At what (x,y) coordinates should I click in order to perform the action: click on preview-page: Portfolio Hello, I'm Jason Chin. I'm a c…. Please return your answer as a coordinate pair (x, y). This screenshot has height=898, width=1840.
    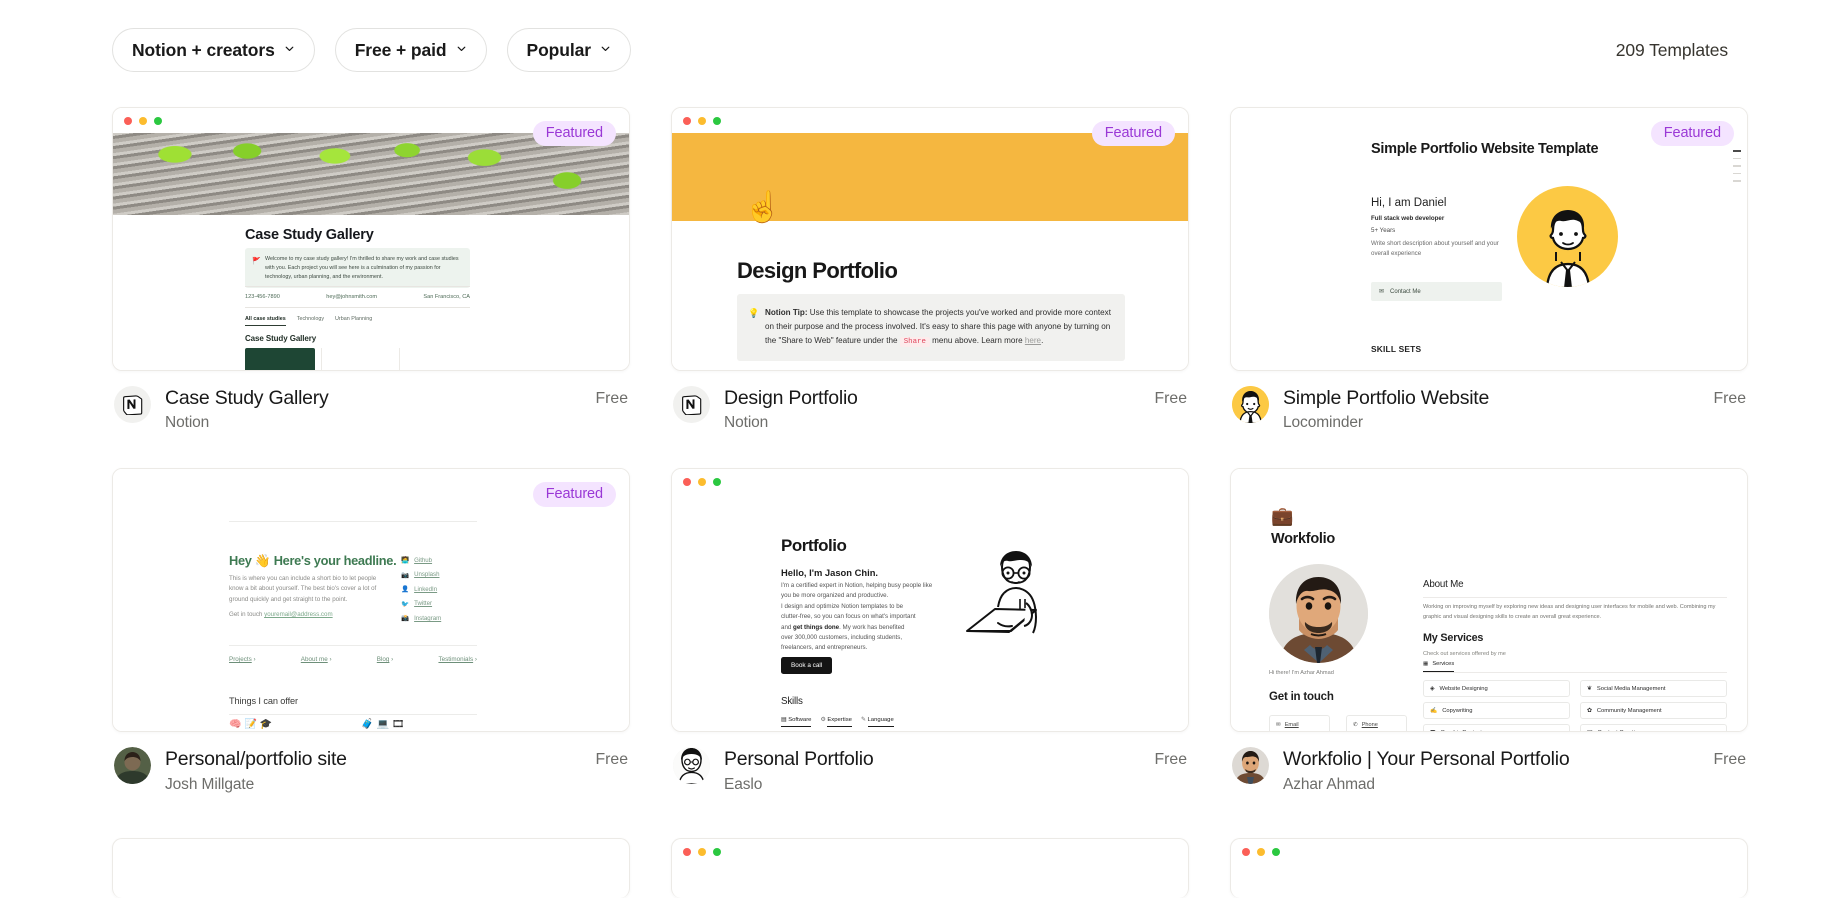
    Looking at the image, I should click on (930, 600).